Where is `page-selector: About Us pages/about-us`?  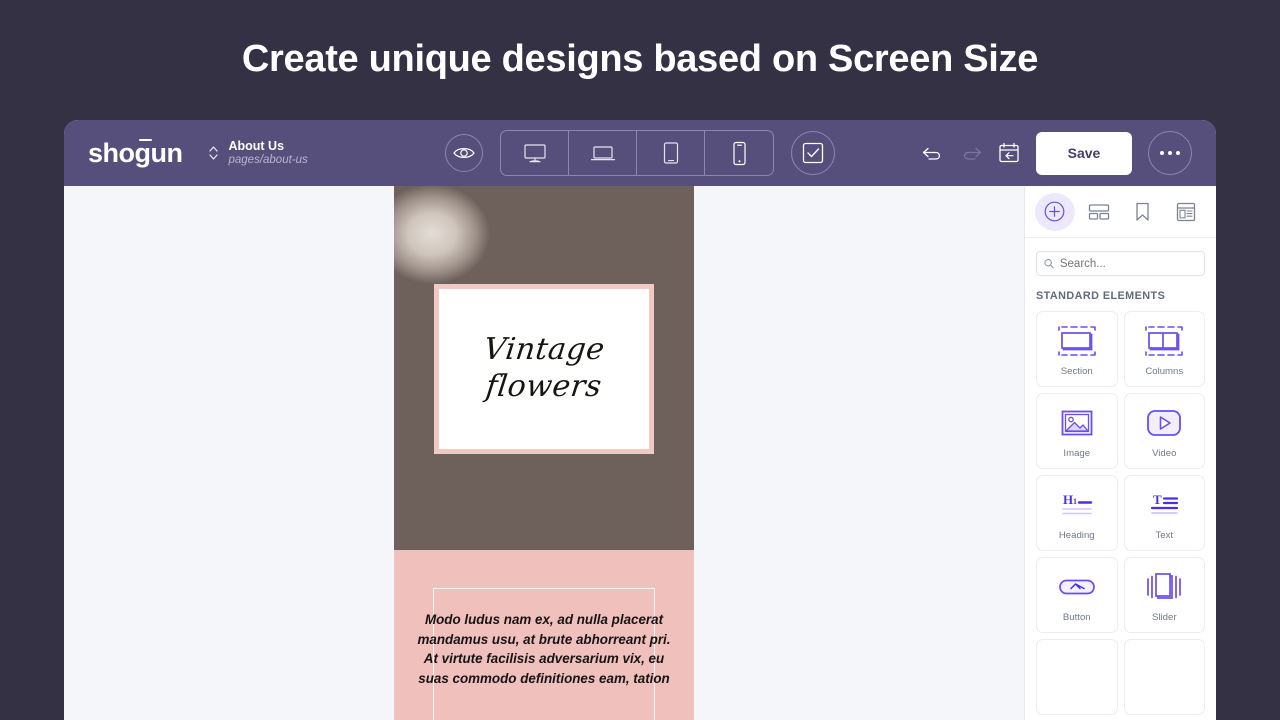 page-selector: About Us pages/about-us is located at coordinates (258, 153).